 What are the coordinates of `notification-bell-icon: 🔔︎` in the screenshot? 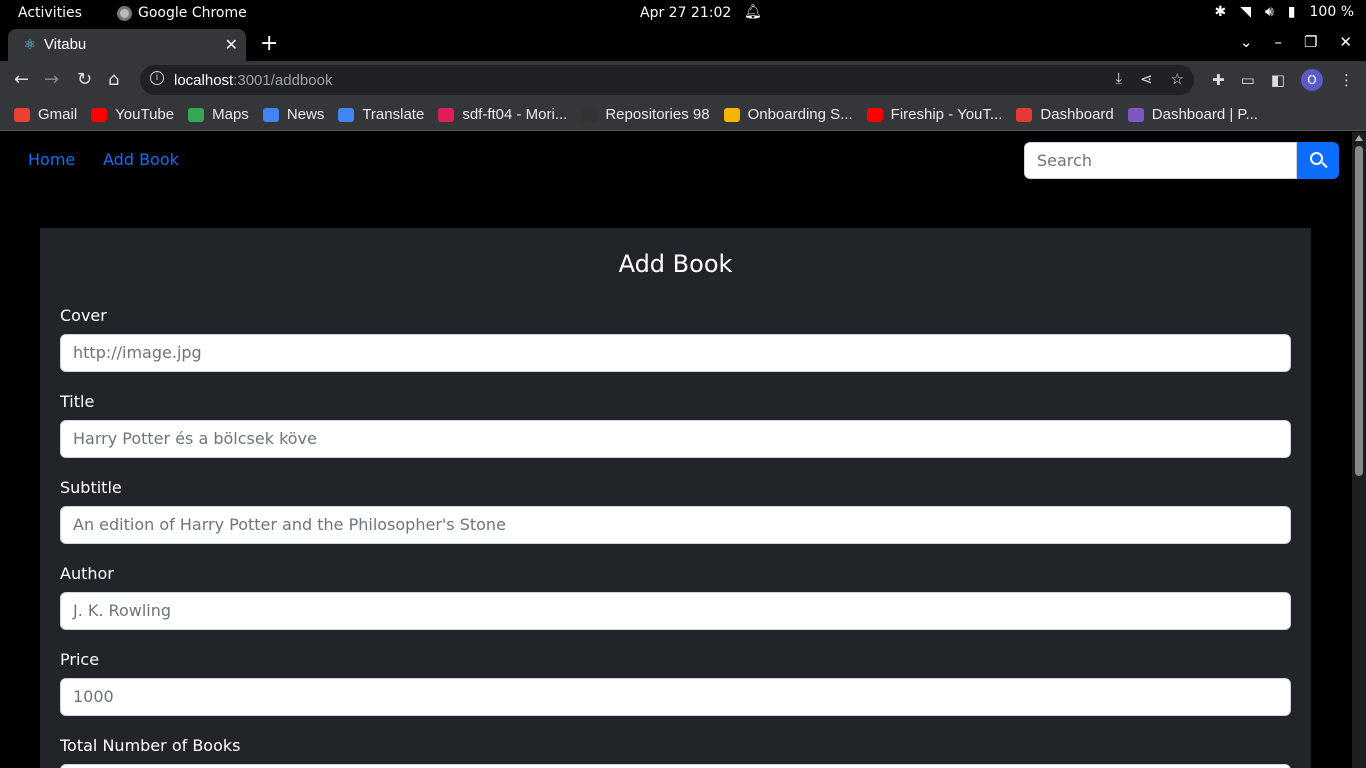 It's located at (753, 12).